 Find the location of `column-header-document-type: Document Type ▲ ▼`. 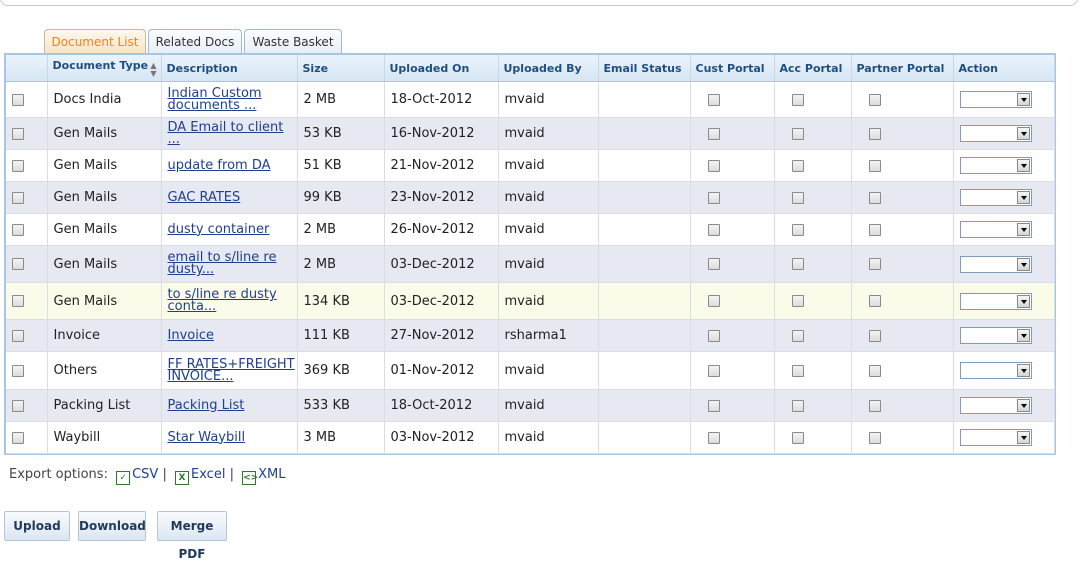

column-header-document-type: Document Type ▲ ▼ is located at coordinates (104, 68).